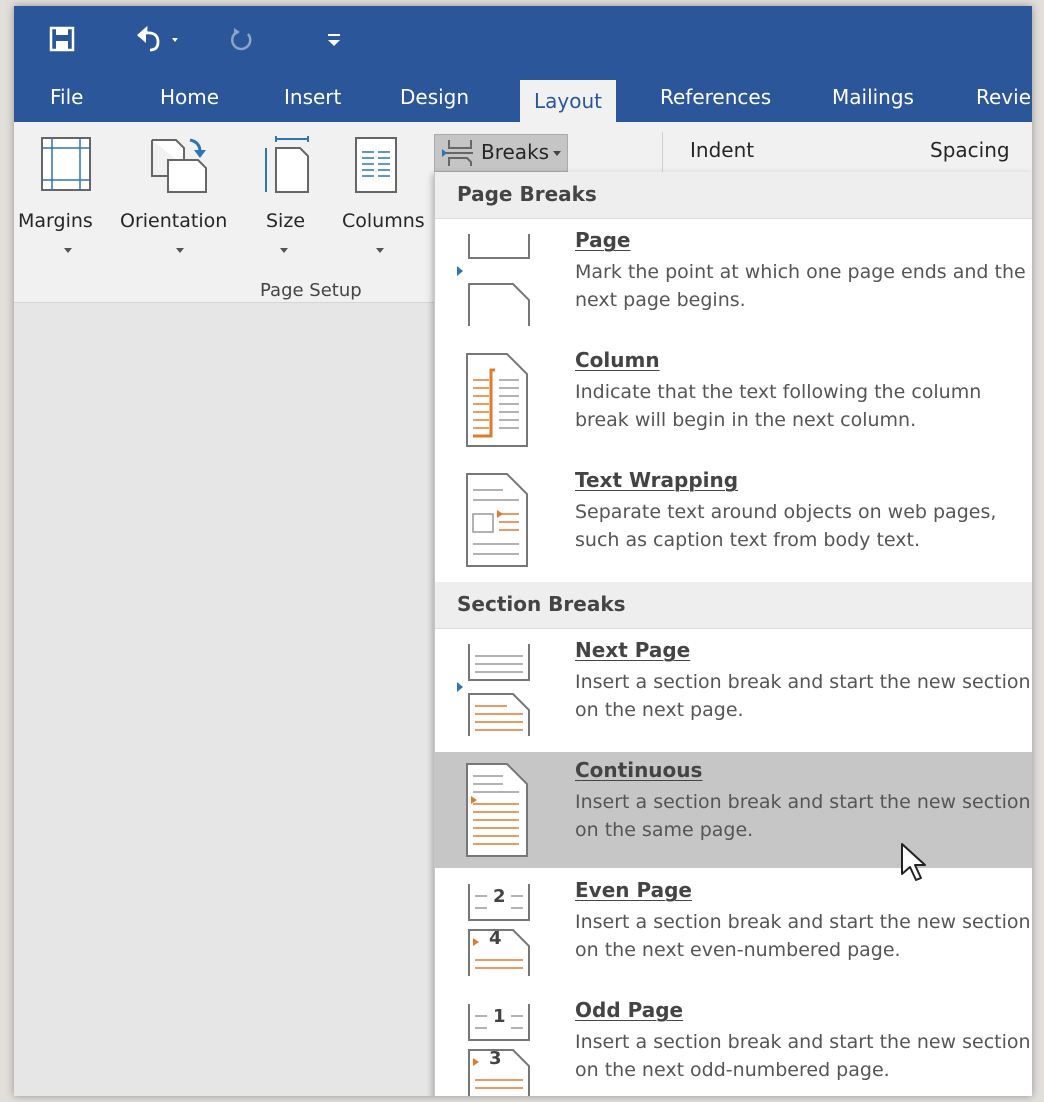 This screenshot has width=1044, height=1102. I want to click on margins-icon, so click(66, 164).